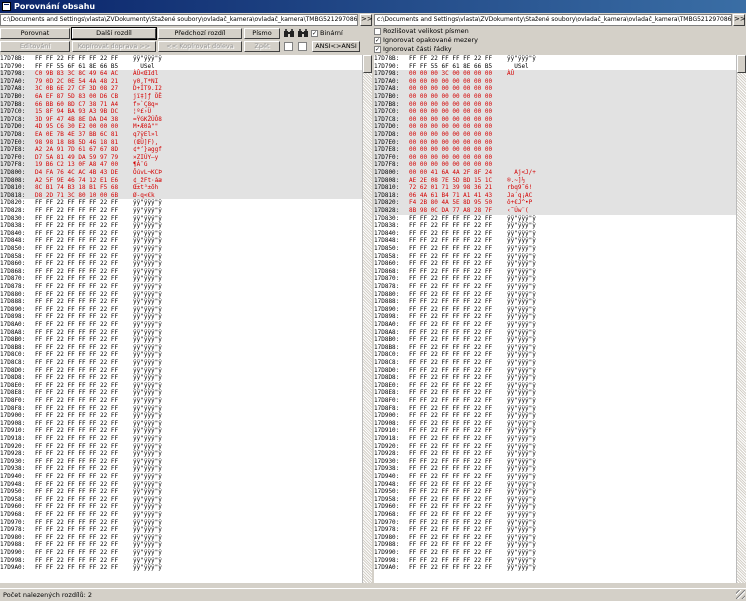 The height and width of the screenshot is (601, 746). I want to click on status-bar: Počet nalezených rozdílů: 2, so click(373, 594).